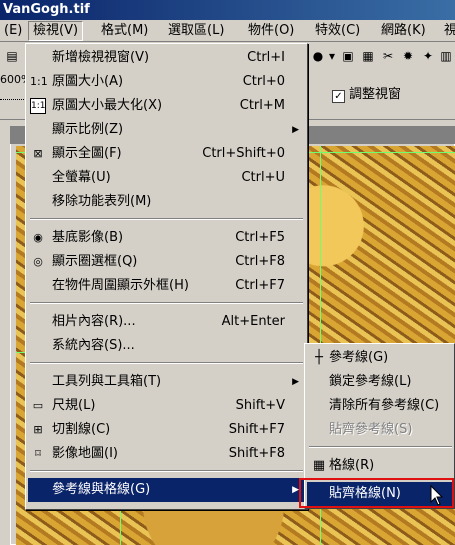 The image size is (455, 545). What do you see at coordinates (338, 96) in the screenshot?
I see `checkbox-checked-icon: ✓` at bounding box center [338, 96].